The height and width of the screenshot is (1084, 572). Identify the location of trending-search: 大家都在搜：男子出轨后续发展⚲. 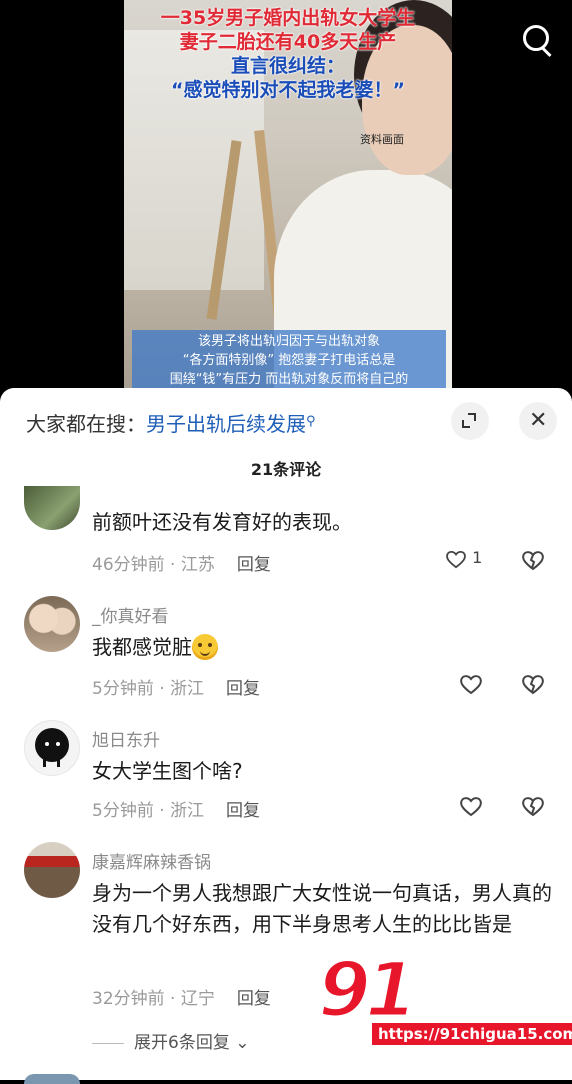
(171, 422).